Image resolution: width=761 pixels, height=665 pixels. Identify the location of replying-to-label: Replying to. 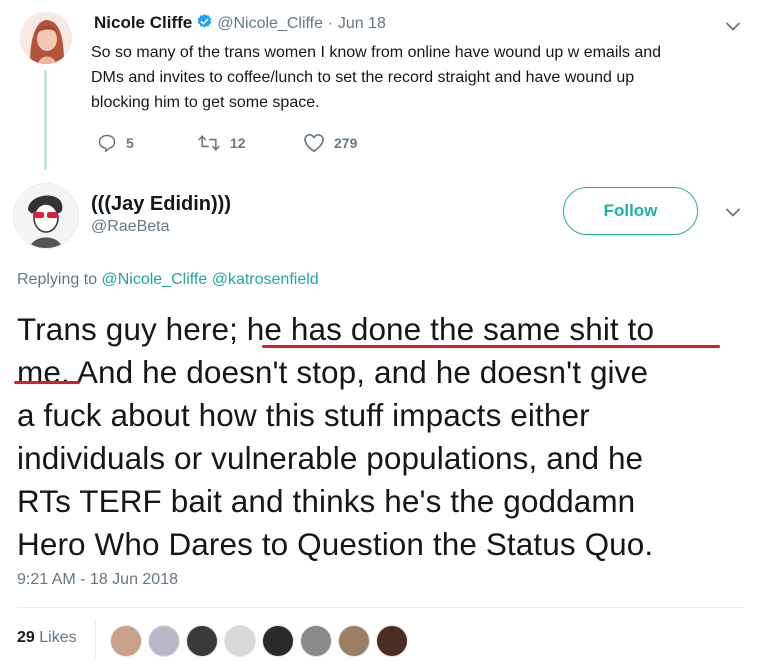
(57, 279).